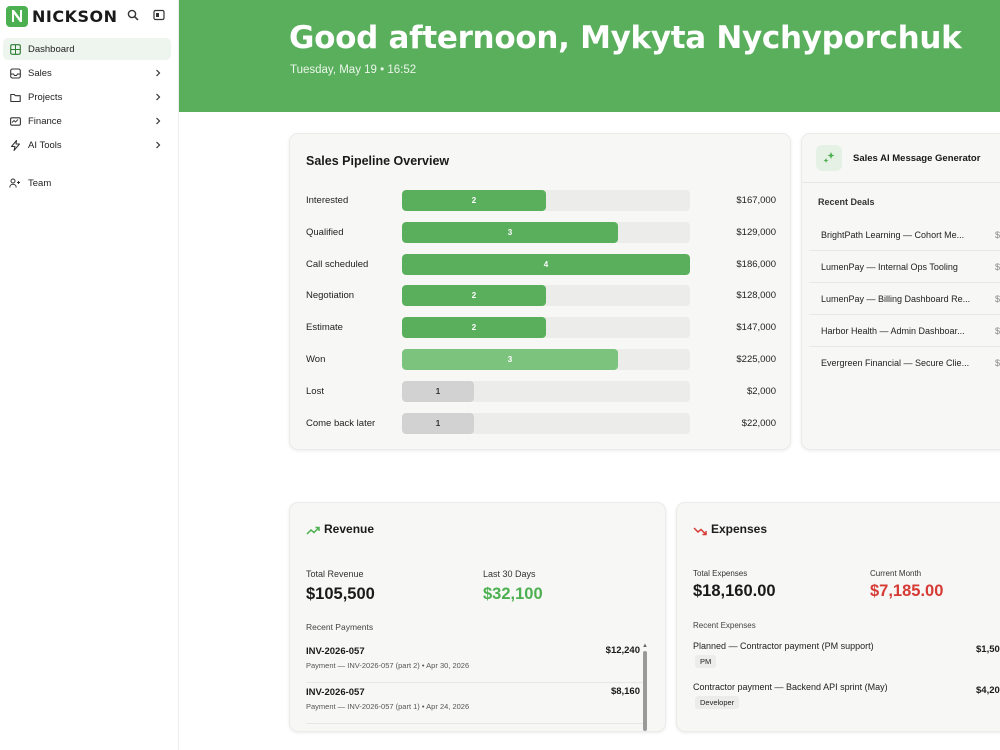  I want to click on trending-up-icon, so click(313, 530).